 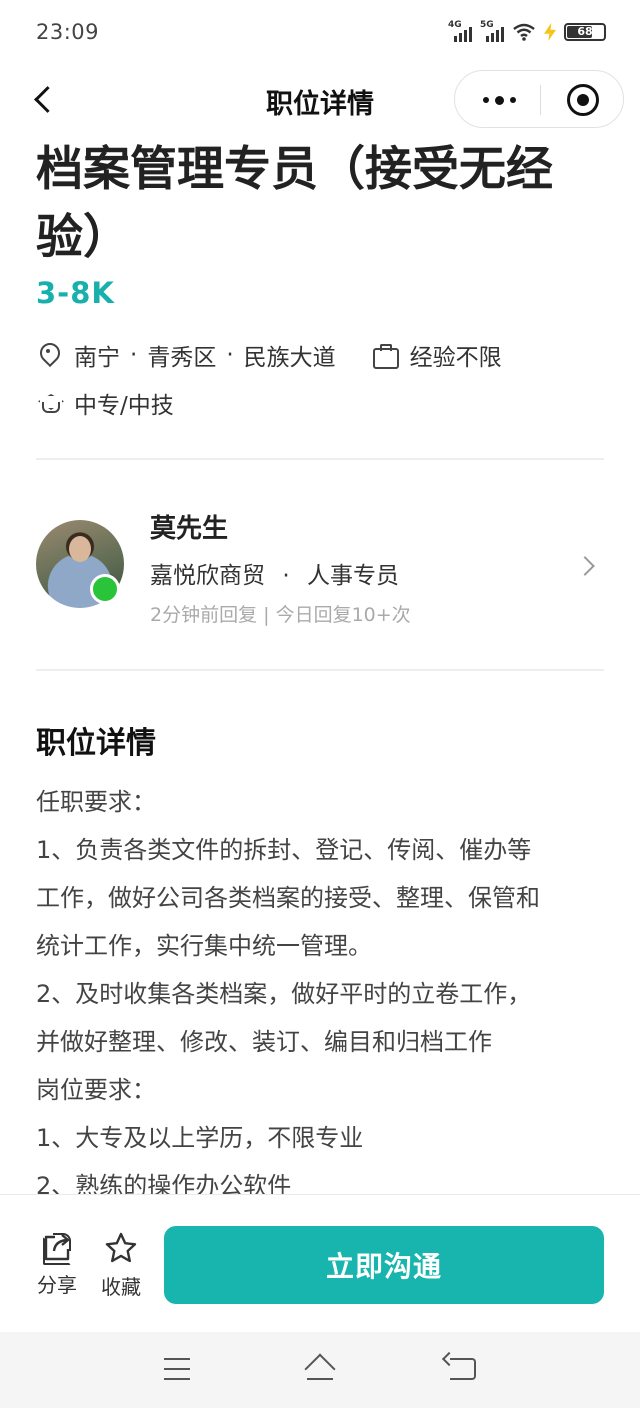 I want to click on menu-icon, so click(x=177, y=1369).